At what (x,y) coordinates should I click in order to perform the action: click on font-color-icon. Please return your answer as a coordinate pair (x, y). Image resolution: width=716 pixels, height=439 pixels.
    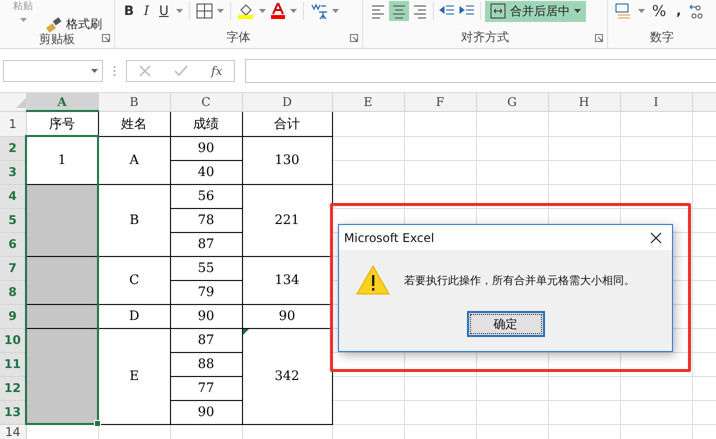
    Looking at the image, I should click on (278, 11).